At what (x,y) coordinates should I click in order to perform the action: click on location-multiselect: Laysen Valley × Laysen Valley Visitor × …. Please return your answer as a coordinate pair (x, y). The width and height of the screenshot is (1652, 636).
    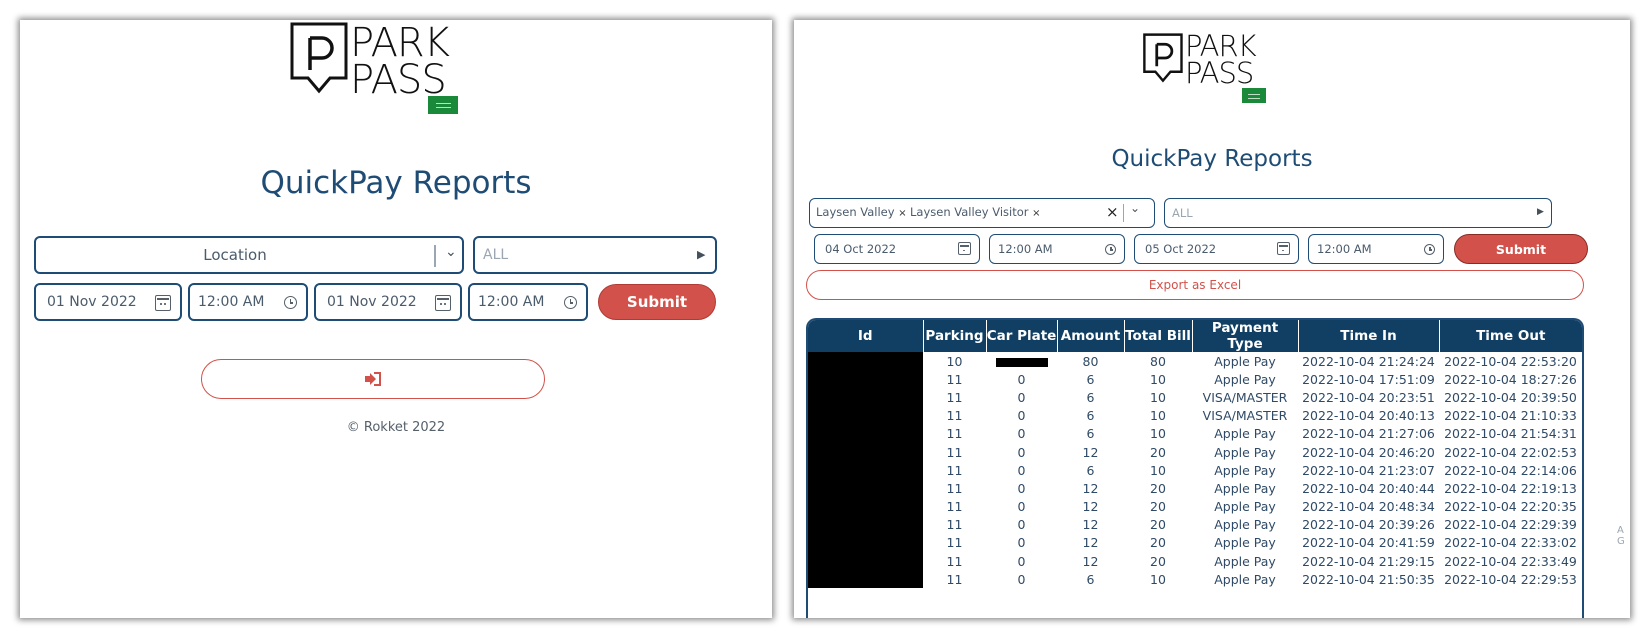
    Looking at the image, I should click on (982, 213).